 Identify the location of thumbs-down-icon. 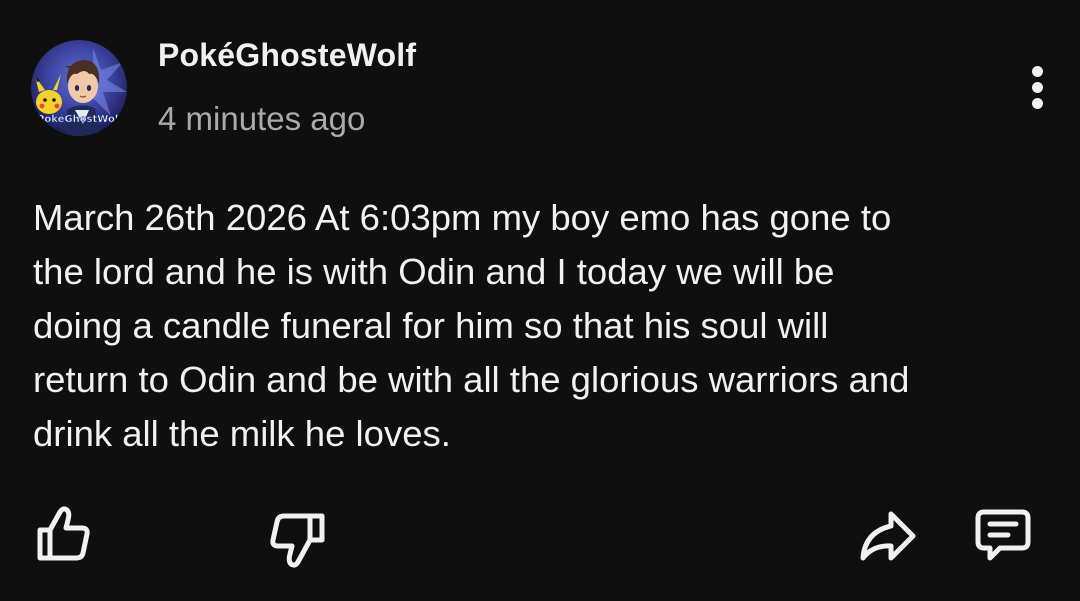
(297, 540).